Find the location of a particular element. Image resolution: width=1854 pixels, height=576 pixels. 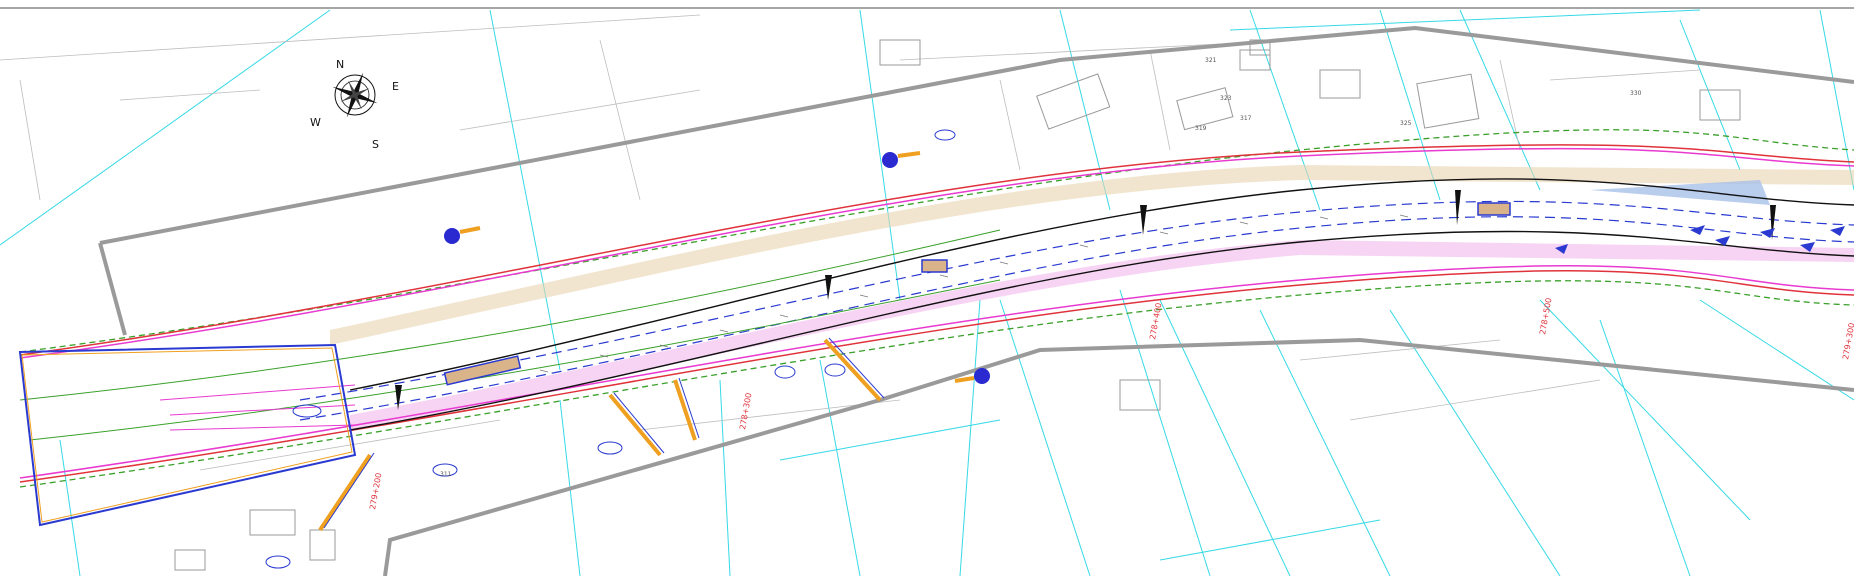

parcel-label: 330 is located at coordinates (1636, 93).